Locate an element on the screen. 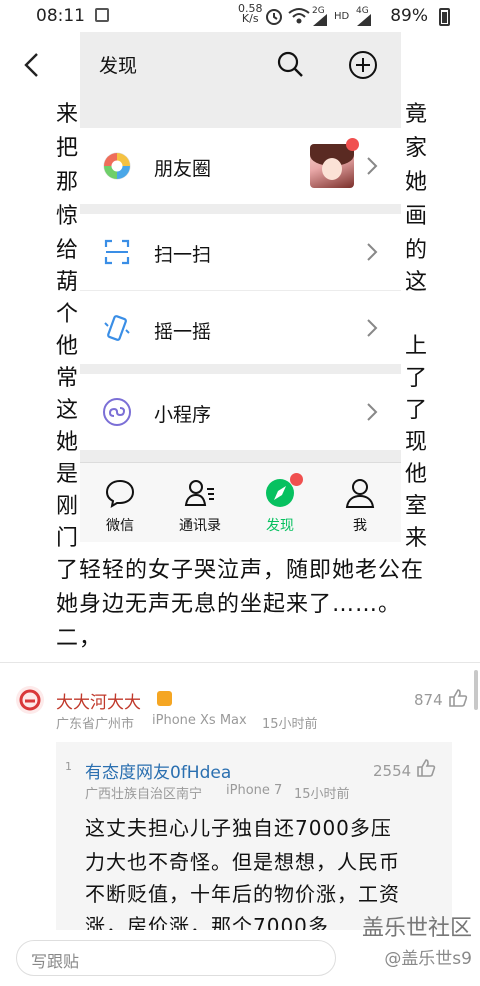 This screenshot has height=986, width=480. article-line: 把 is located at coordinates (68, 148).